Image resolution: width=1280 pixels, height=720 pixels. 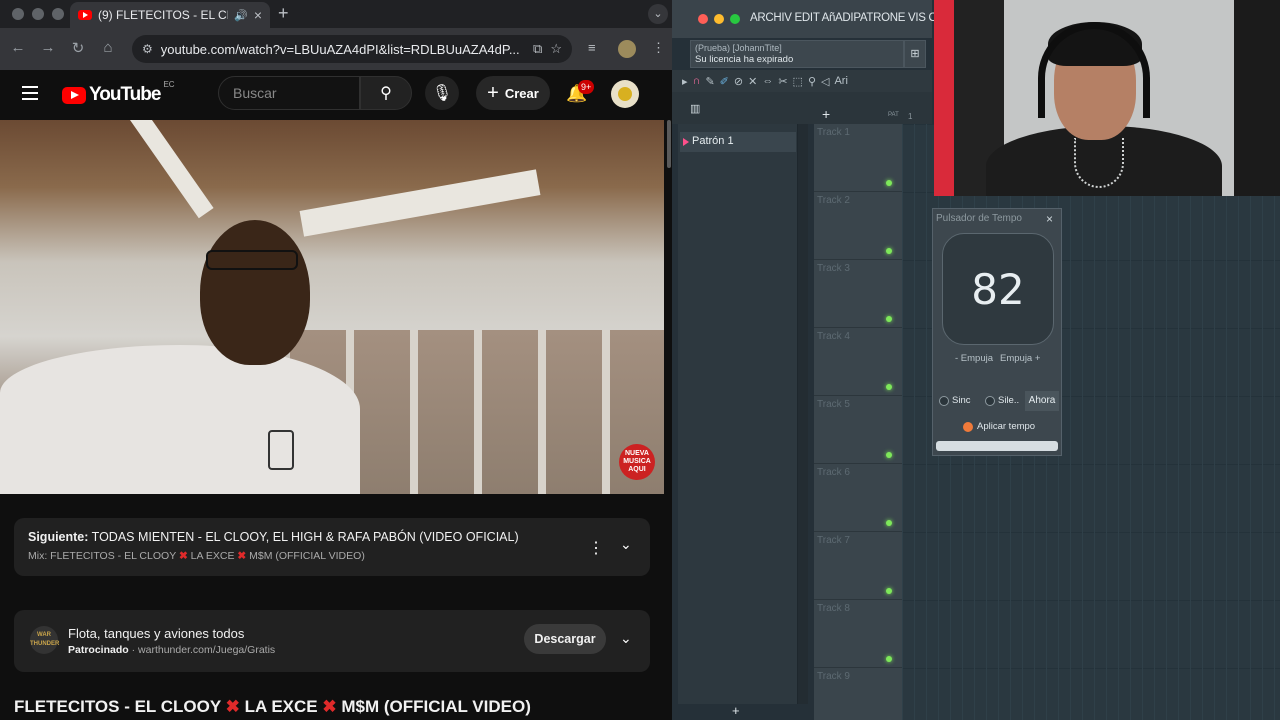 I want to click on silent-option: Sile.., so click(x=1002, y=400).